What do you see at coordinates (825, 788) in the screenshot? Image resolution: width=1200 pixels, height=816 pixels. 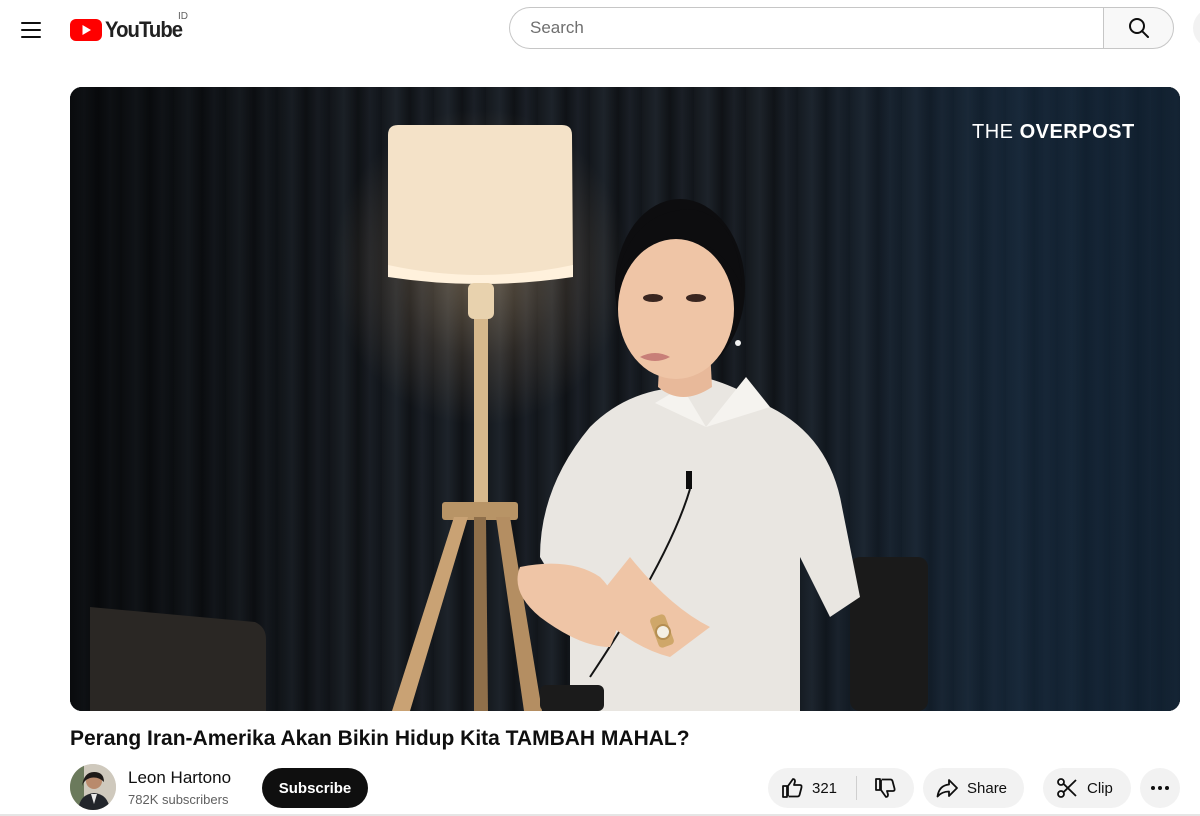 I see `like-count: 321` at bounding box center [825, 788].